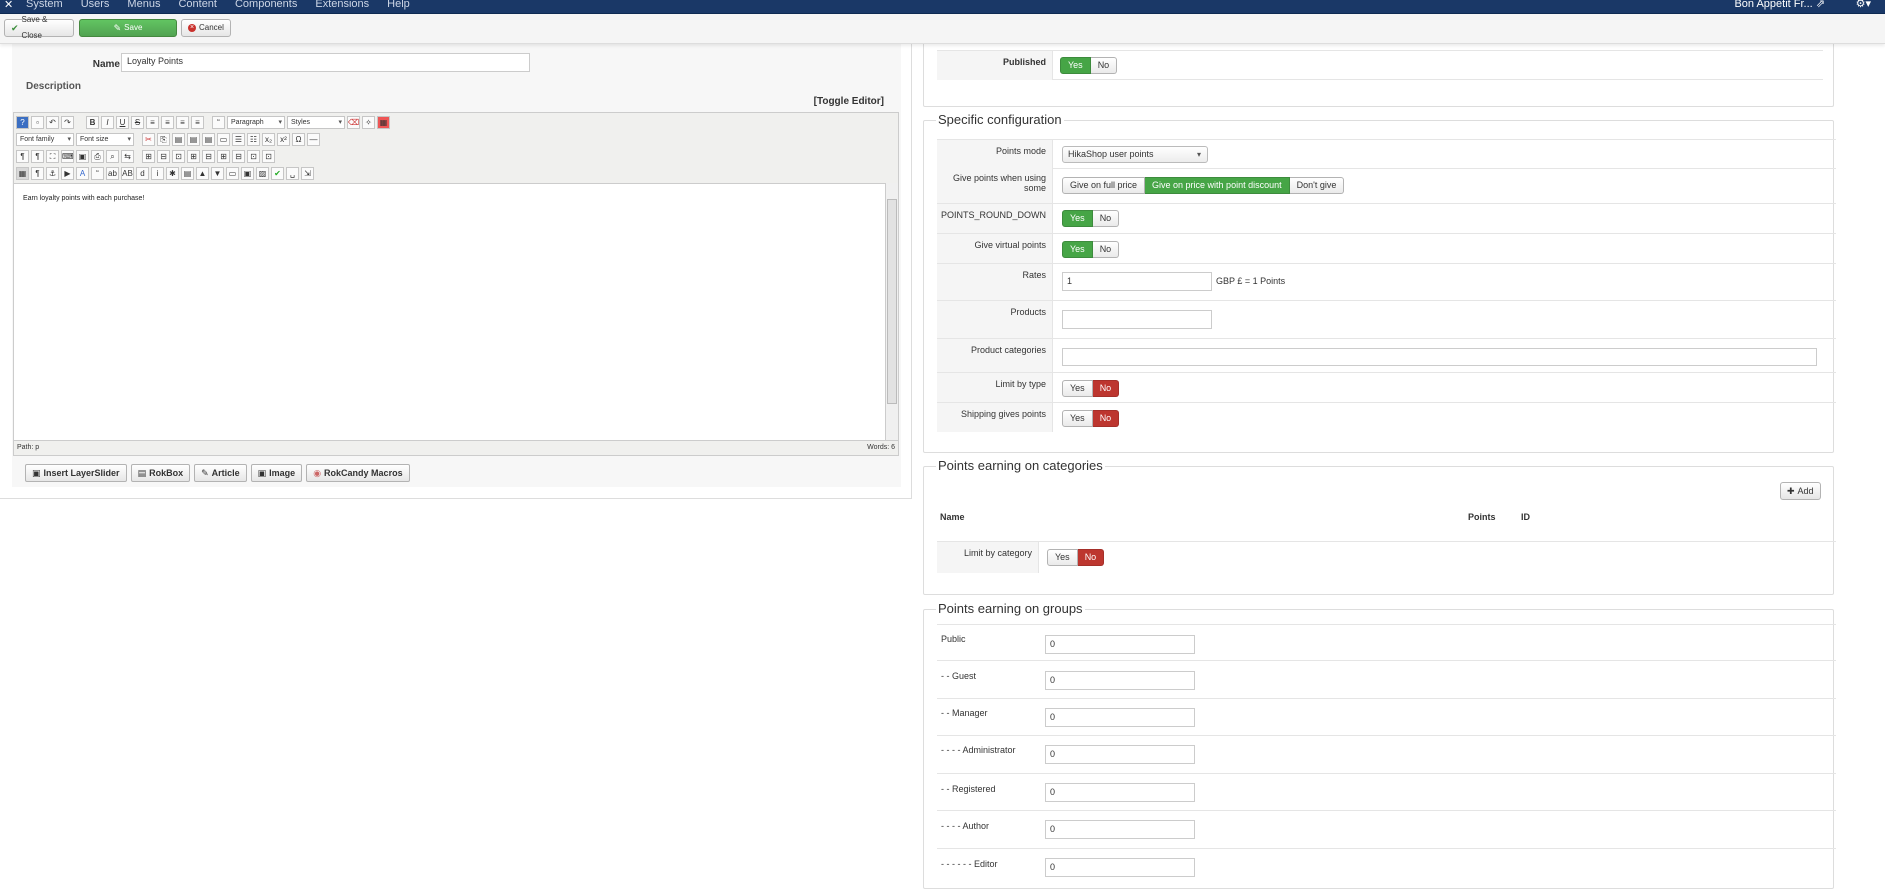 The width and height of the screenshot is (1885, 889). Describe the element at coordinates (197, 5) in the screenshot. I see `menu-content: Content` at that location.